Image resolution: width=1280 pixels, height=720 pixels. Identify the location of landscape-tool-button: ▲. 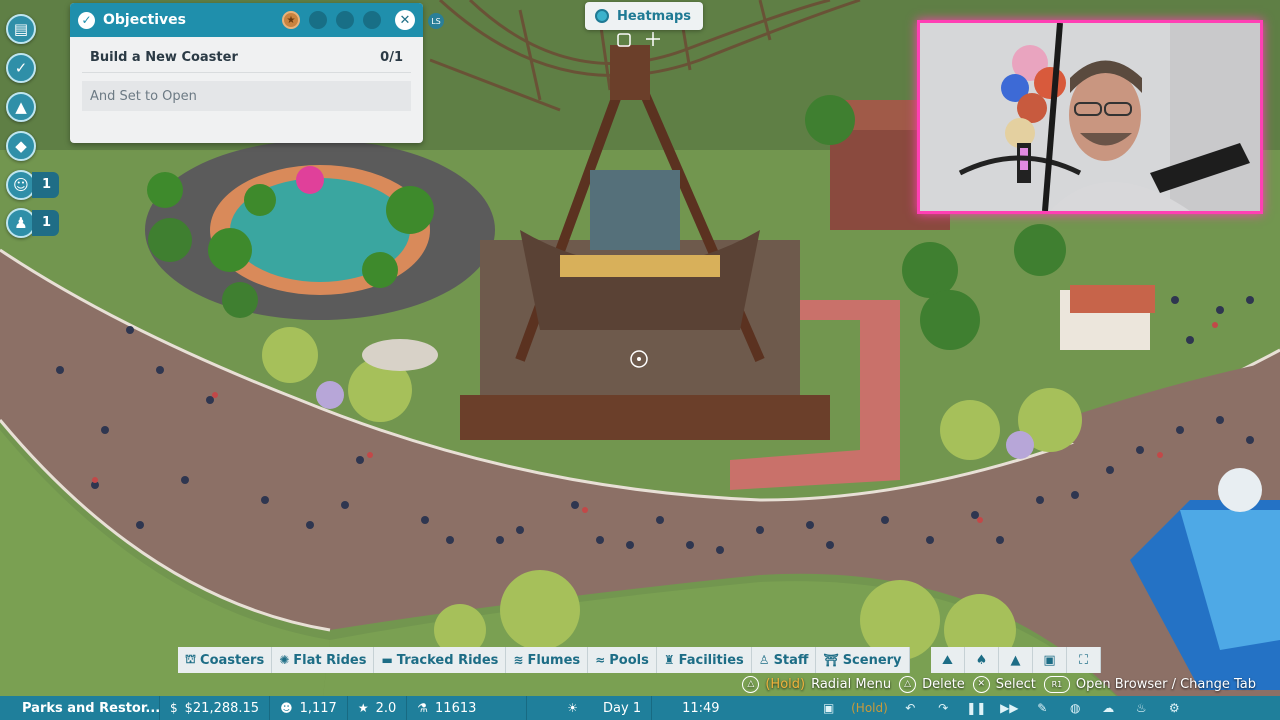
(1016, 660).